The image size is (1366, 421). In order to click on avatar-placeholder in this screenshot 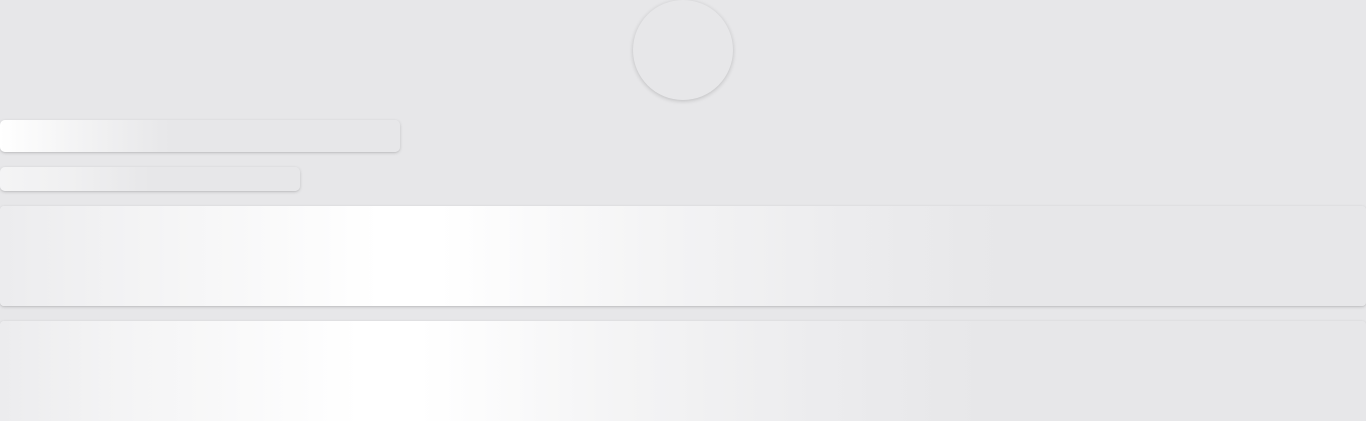, I will do `click(683, 50)`.